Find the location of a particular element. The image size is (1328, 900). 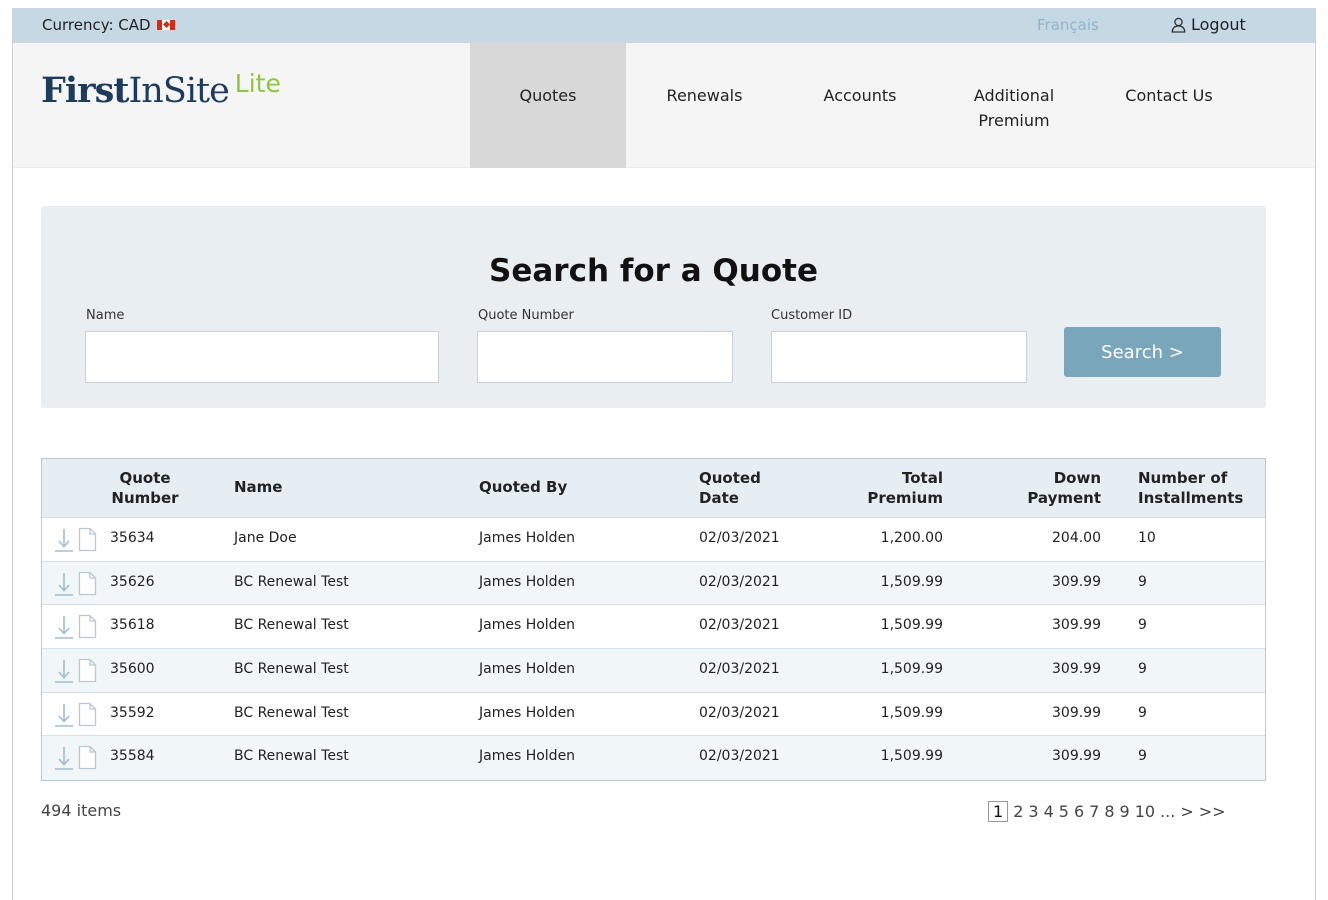

language-toggle-link: Français is located at coordinates (1068, 25).